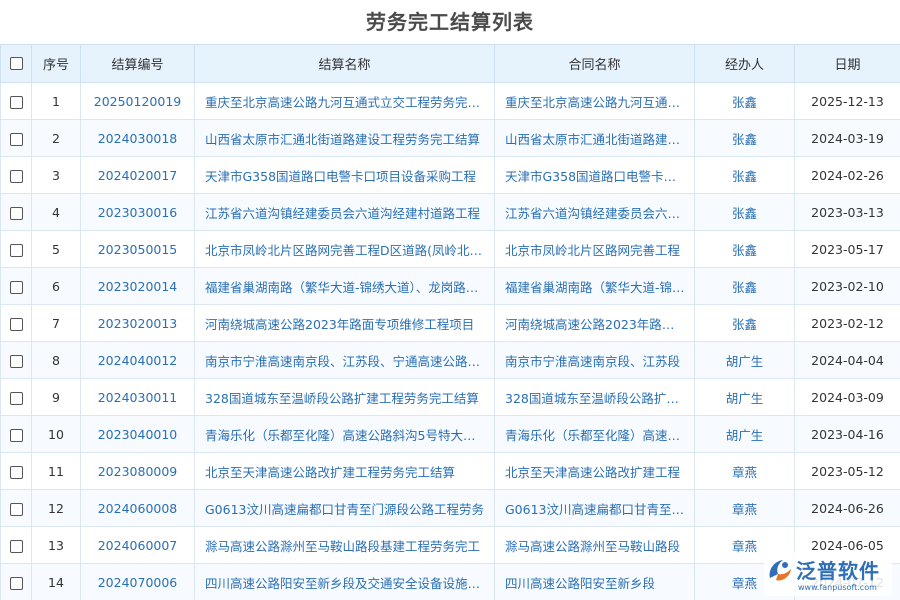 The image size is (900, 600). I want to click on row-contract-link: 青海乐化（乐都至化隆）高速公路, so click(594, 434).